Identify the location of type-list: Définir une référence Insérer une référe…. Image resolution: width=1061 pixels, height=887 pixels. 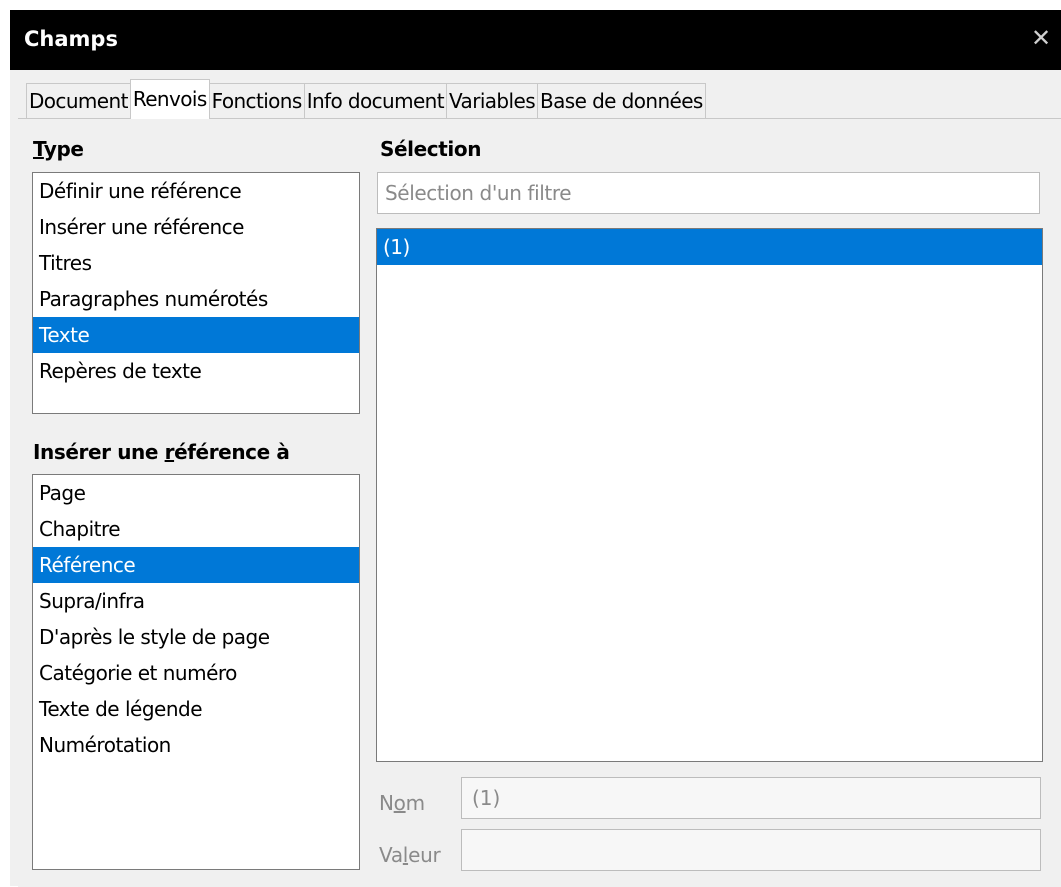
(196, 293).